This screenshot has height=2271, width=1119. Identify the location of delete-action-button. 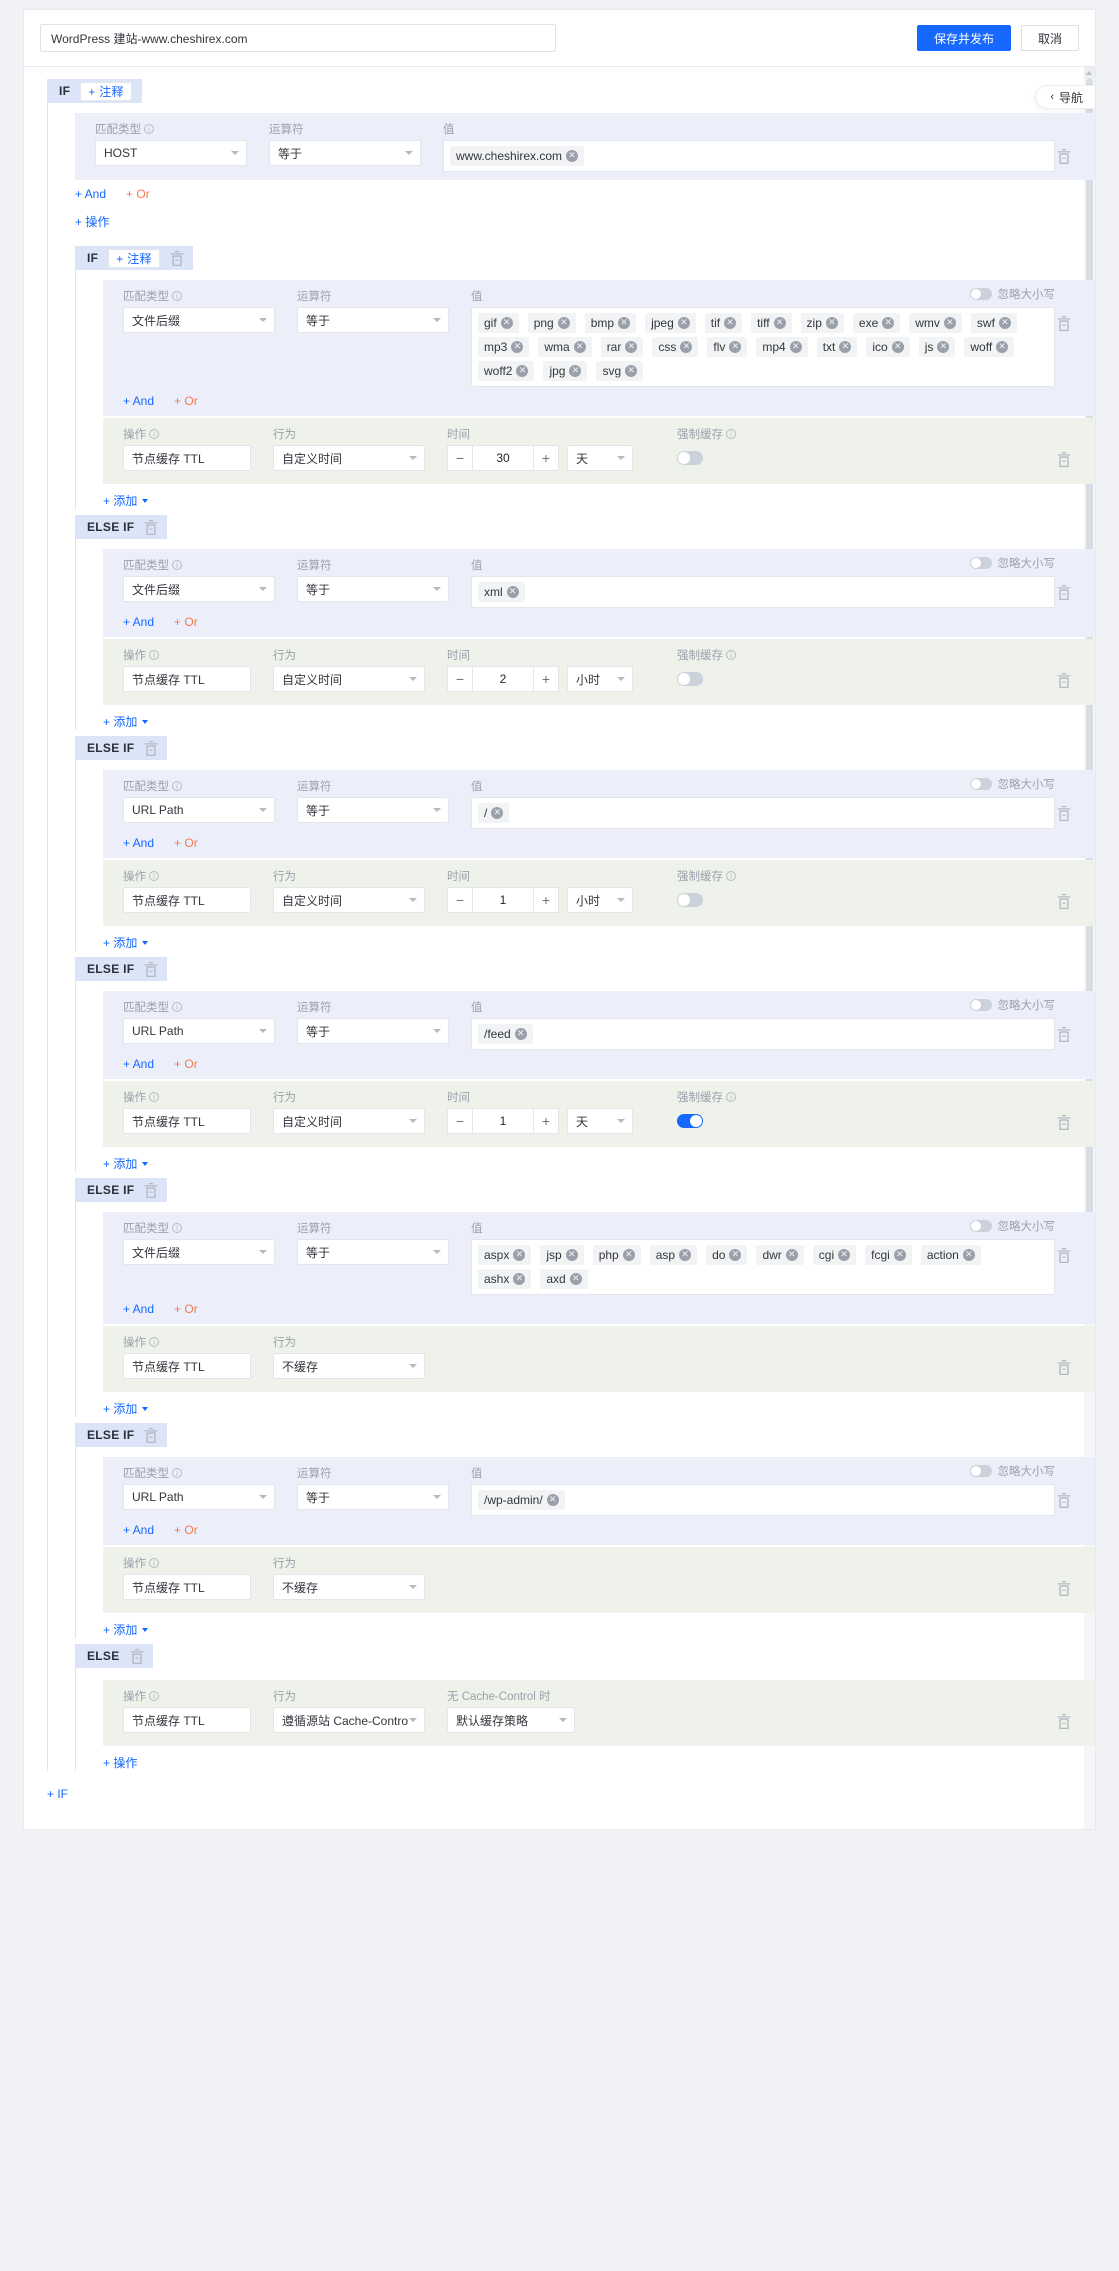
(1064, 680).